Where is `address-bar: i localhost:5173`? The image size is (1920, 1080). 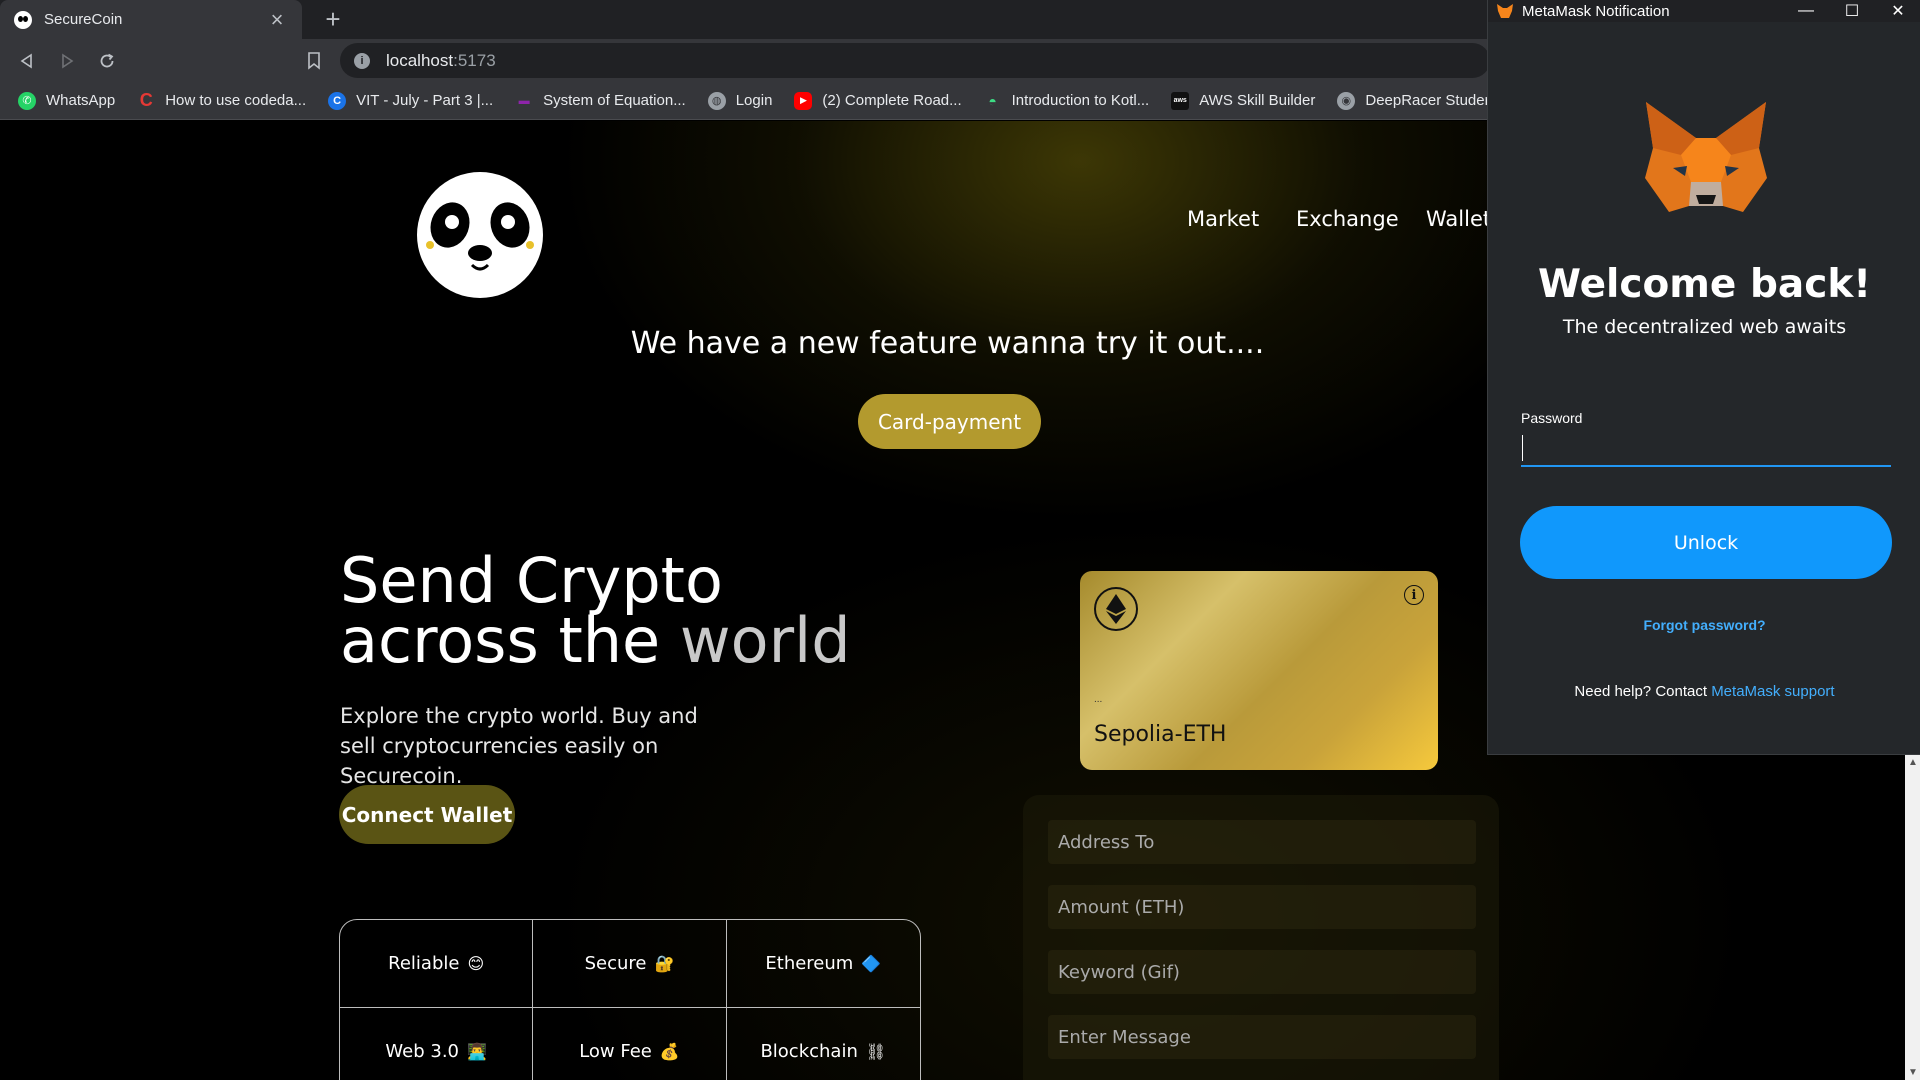 address-bar: i localhost:5173 is located at coordinates (1084, 60).